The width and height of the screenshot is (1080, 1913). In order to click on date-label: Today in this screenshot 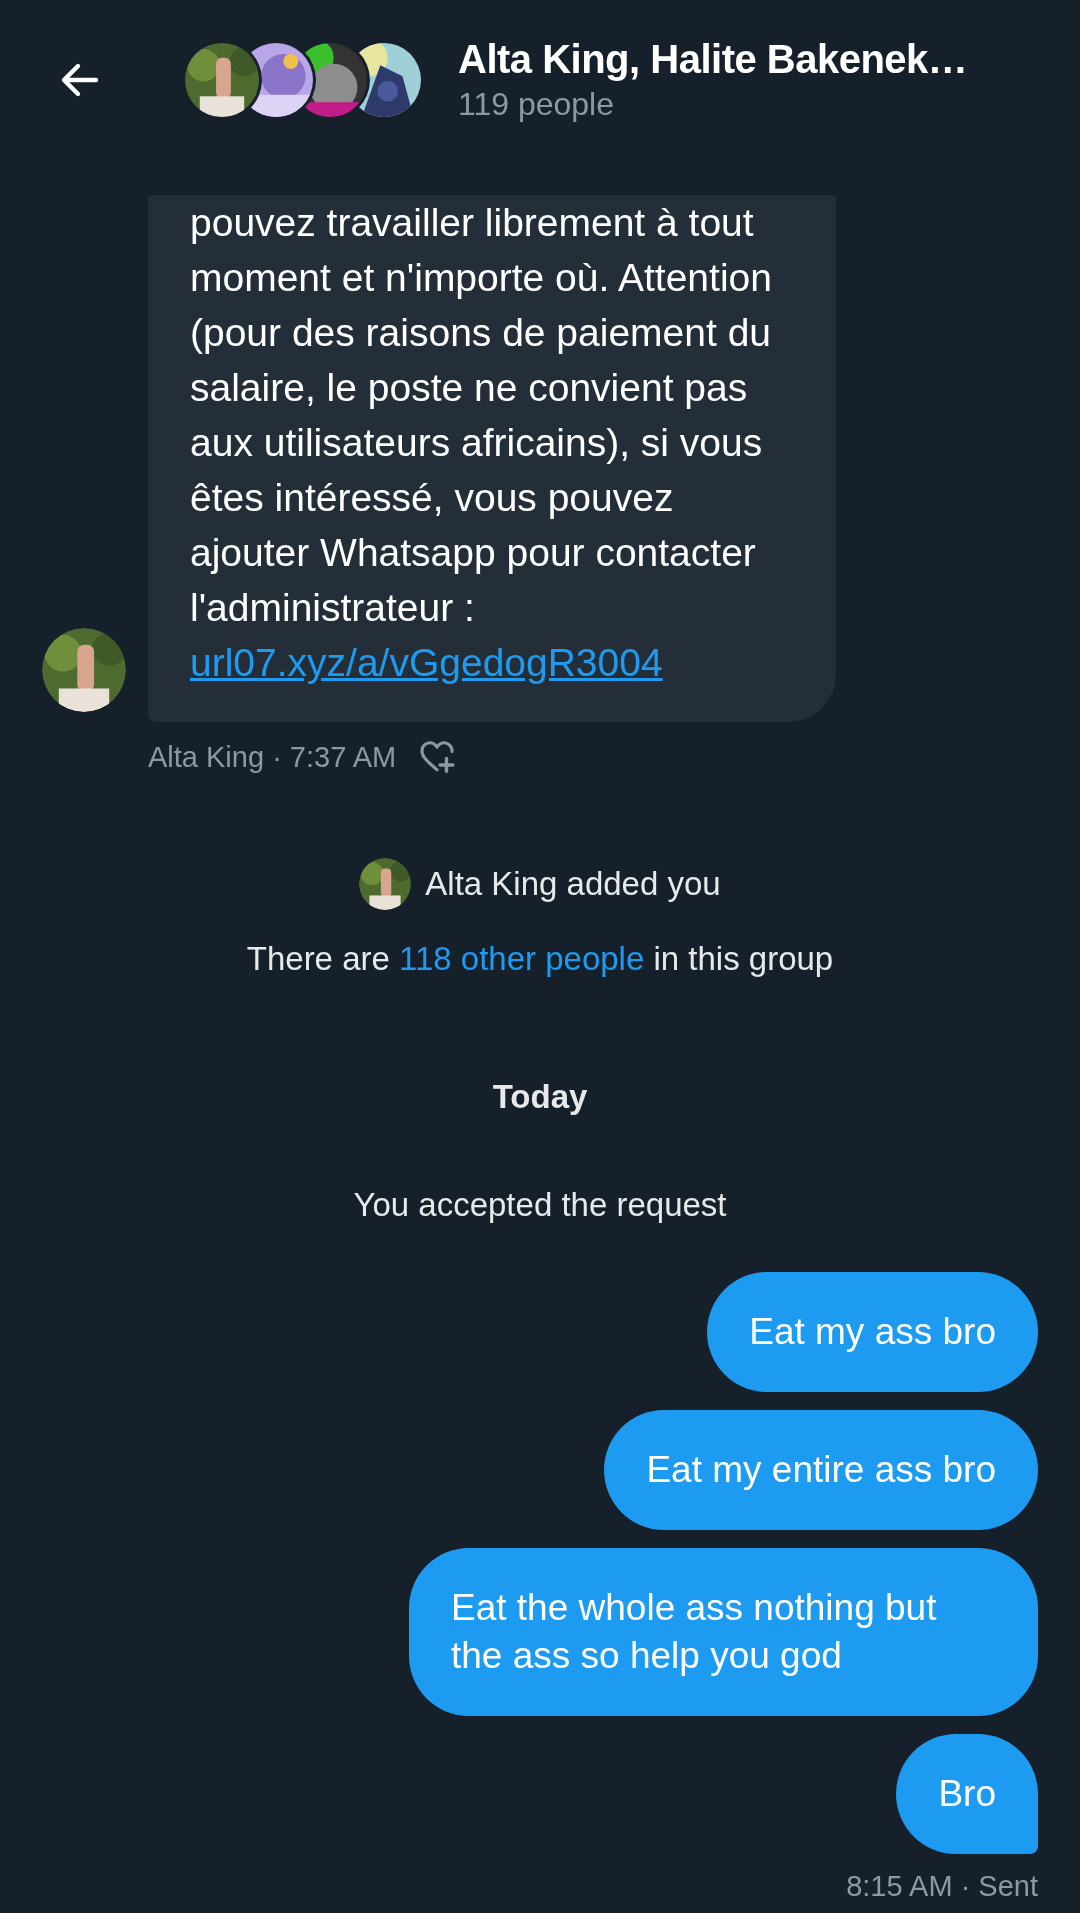, I will do `click(540, 1097)`.